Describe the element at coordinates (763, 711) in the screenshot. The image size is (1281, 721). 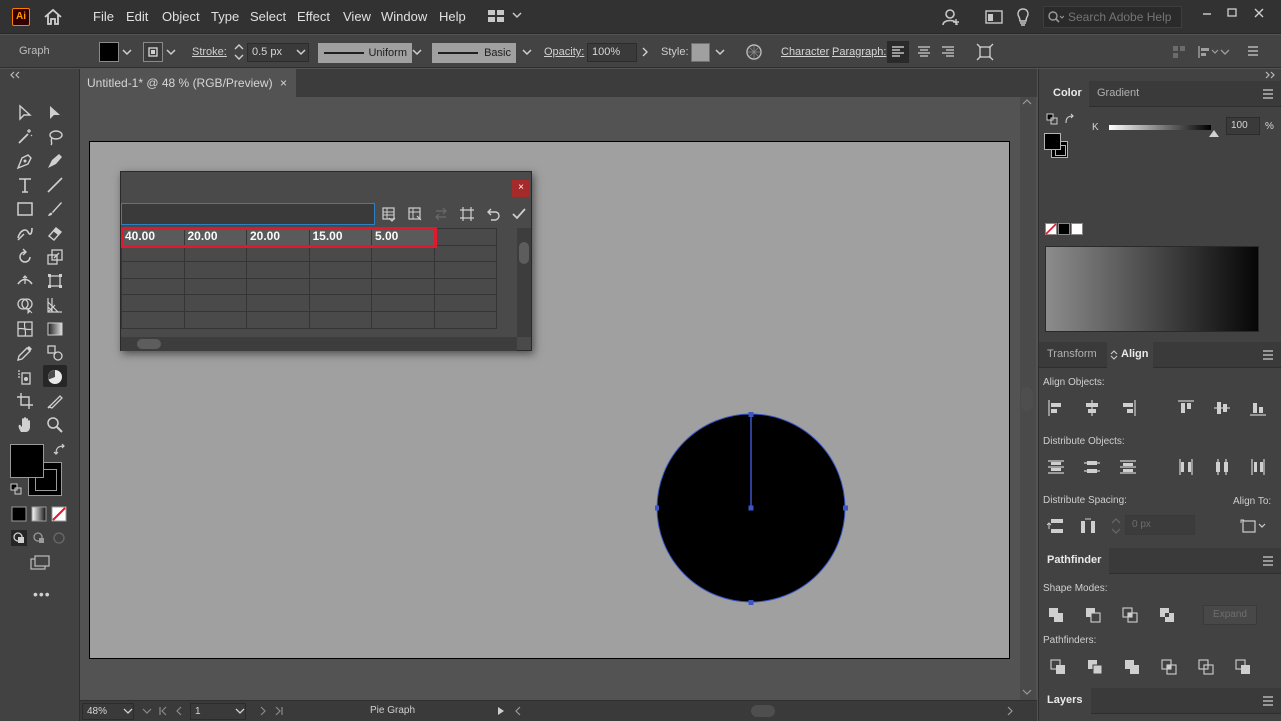
I see `horizontal-scroll-thumb` at that location.